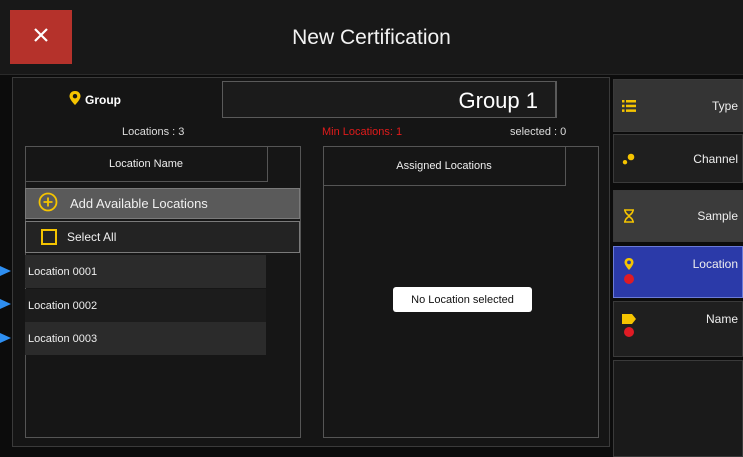  Describe the element at coordinates (462, 299) in the screenshot. I see `empty-state-message: No Location selected` at that location.